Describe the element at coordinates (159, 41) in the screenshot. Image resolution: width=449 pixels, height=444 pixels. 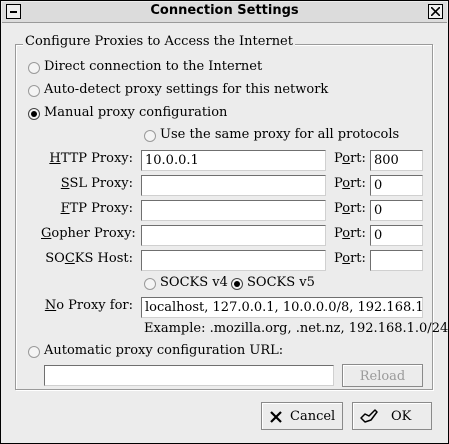
I see `group-title: Configure Proxies to Access the Internet` at that location.